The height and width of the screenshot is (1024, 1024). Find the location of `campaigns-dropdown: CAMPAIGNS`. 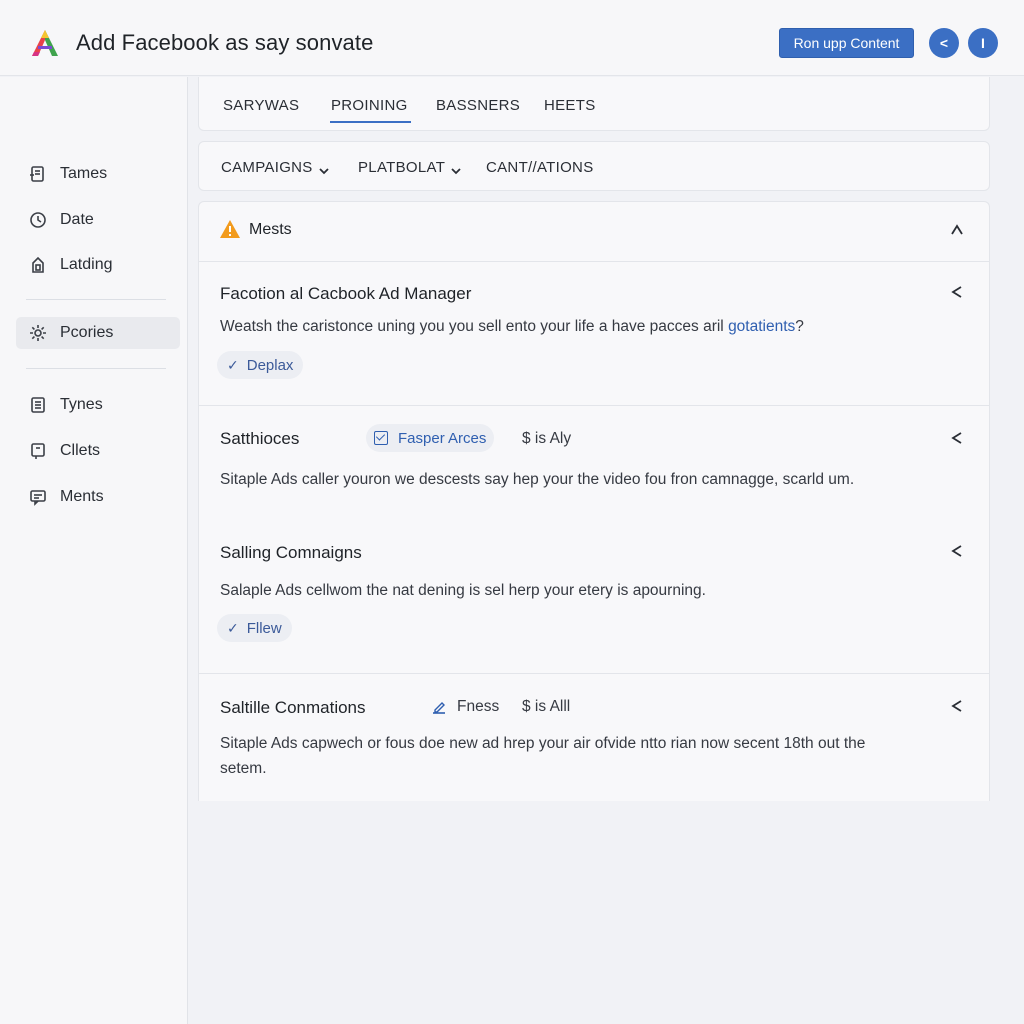

campaigns-dropdown: CAMPAIGNS is located at coordinates (275, 167).